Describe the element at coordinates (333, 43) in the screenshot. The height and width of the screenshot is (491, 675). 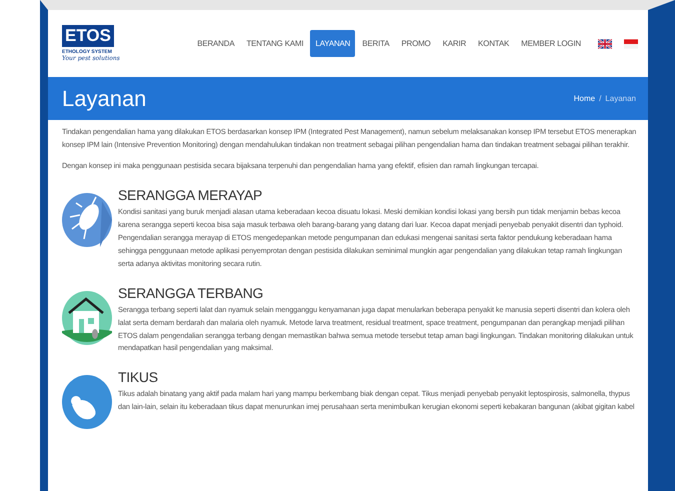
I see `nav-link: LAYANAN` at that location.